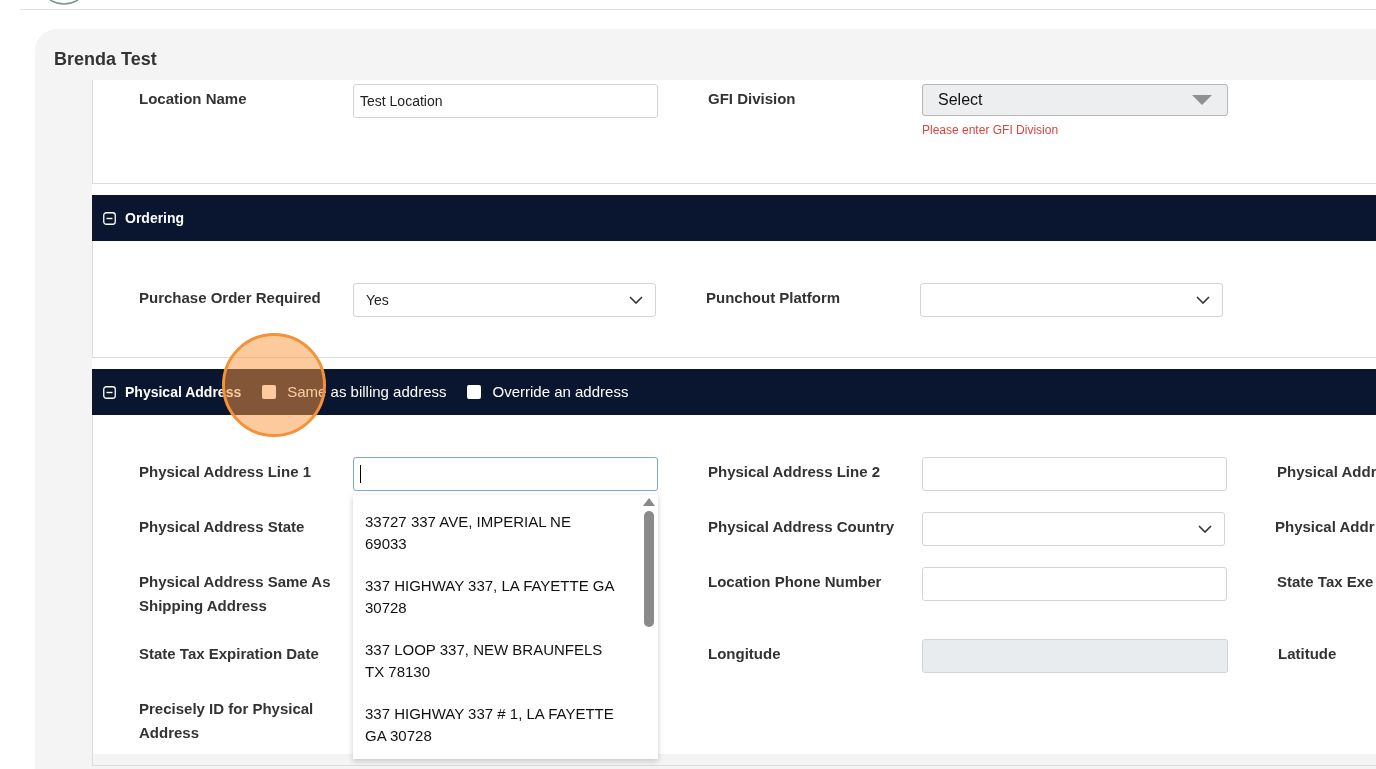 The width and height of the screenshot is (1376, 769). What do you see at coordinates (222, 527) in the screenshot?
I see `field-label: Physical Address State` at bounding box center [222, 527].